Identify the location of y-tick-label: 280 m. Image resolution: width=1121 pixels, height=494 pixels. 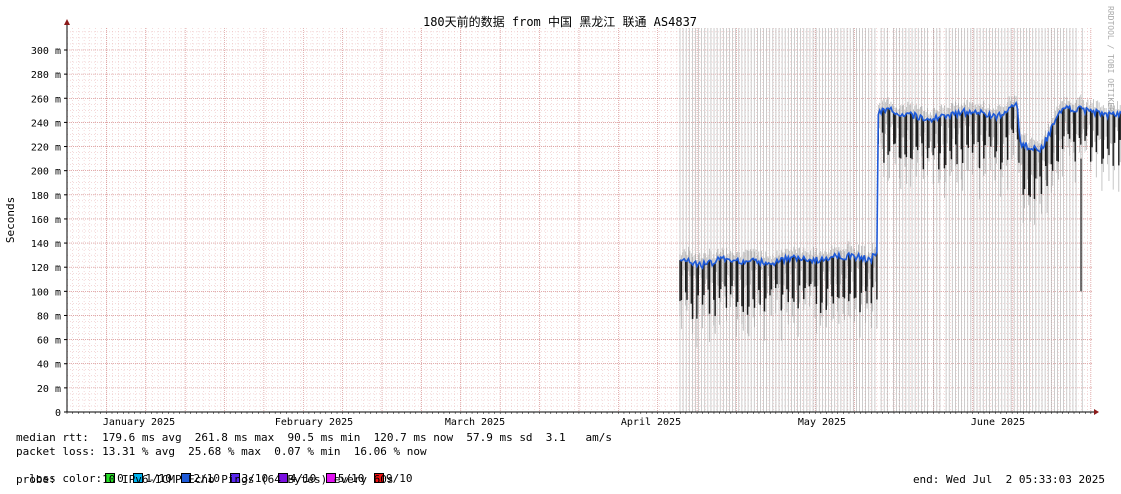
(46, 75).